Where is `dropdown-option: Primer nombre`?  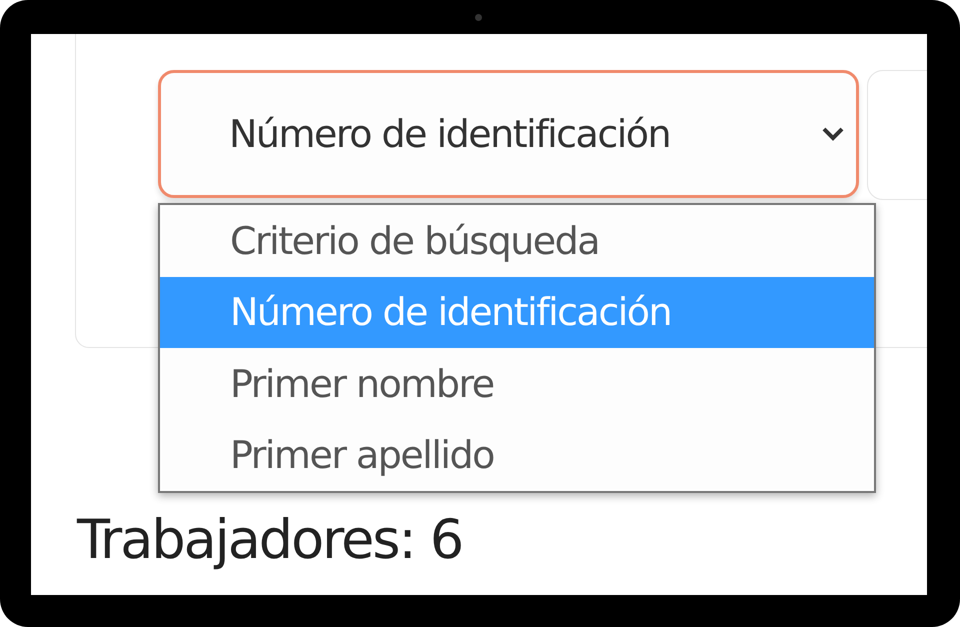
dropdown-option: Primer nombre is located at coordinates (517, 384).